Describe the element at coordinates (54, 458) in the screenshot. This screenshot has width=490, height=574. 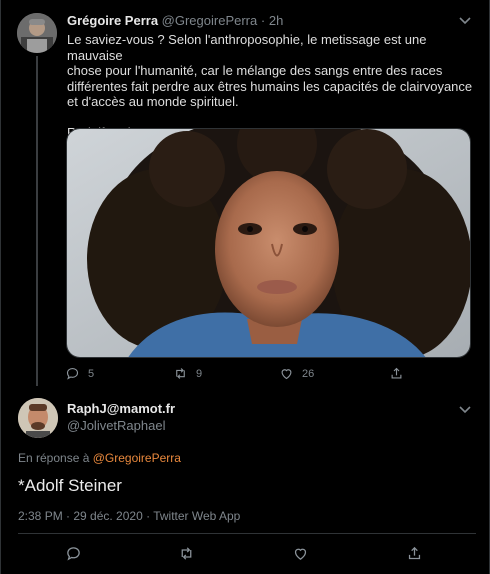
I see `reply-prefix: En réponse à` at that location.